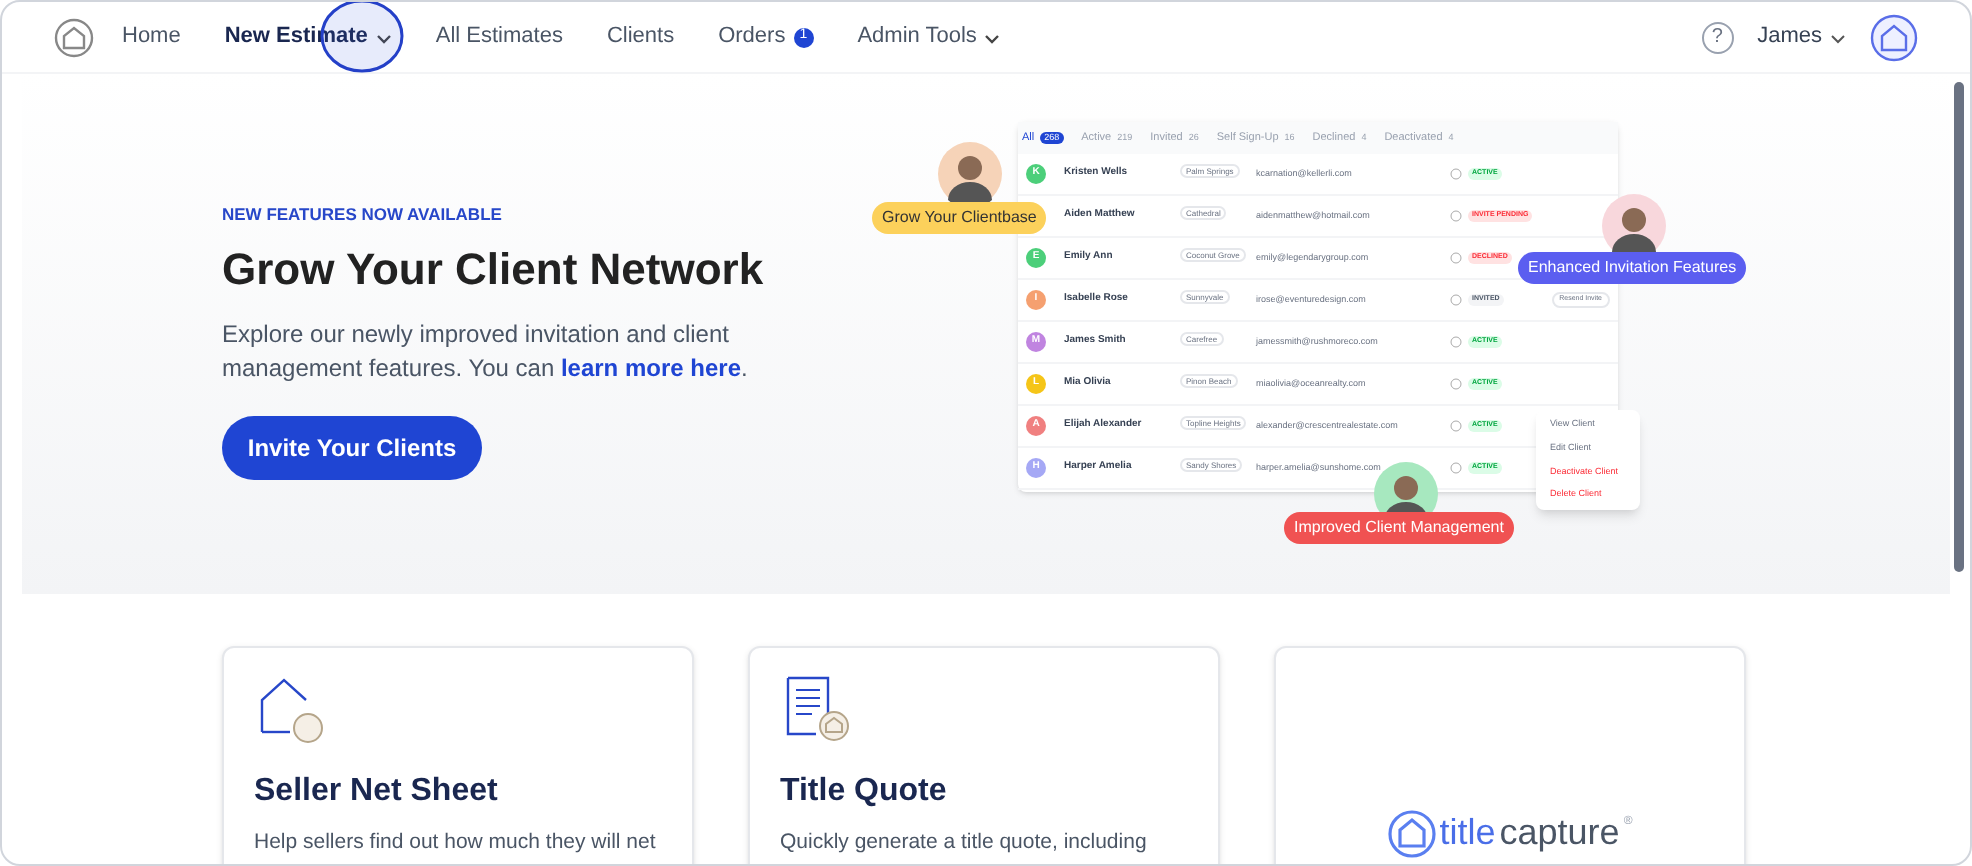  Describe the element at coordinates (1717, 37) in the screenshot. I see `help-button: ?` at that location.